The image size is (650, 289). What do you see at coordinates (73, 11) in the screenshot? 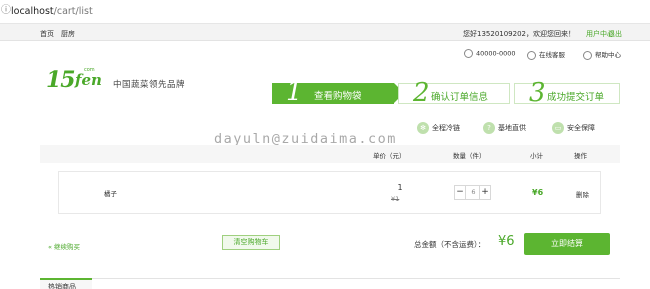
I see `url-path: /cart/list` at bounding box center [73, 11].